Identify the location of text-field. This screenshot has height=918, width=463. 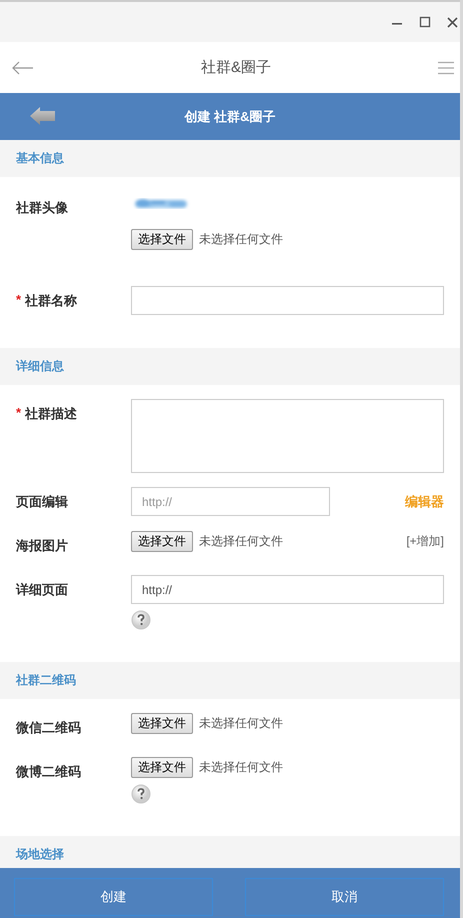
(287, 300).